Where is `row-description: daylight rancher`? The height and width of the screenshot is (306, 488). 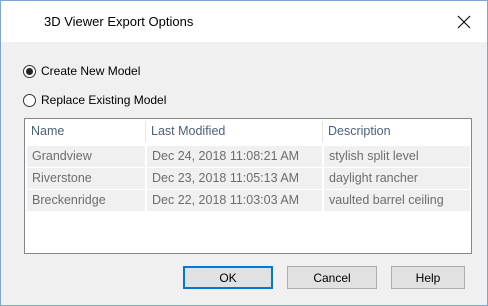
row-description: daylight rancher is located at coordinates (397, 178).